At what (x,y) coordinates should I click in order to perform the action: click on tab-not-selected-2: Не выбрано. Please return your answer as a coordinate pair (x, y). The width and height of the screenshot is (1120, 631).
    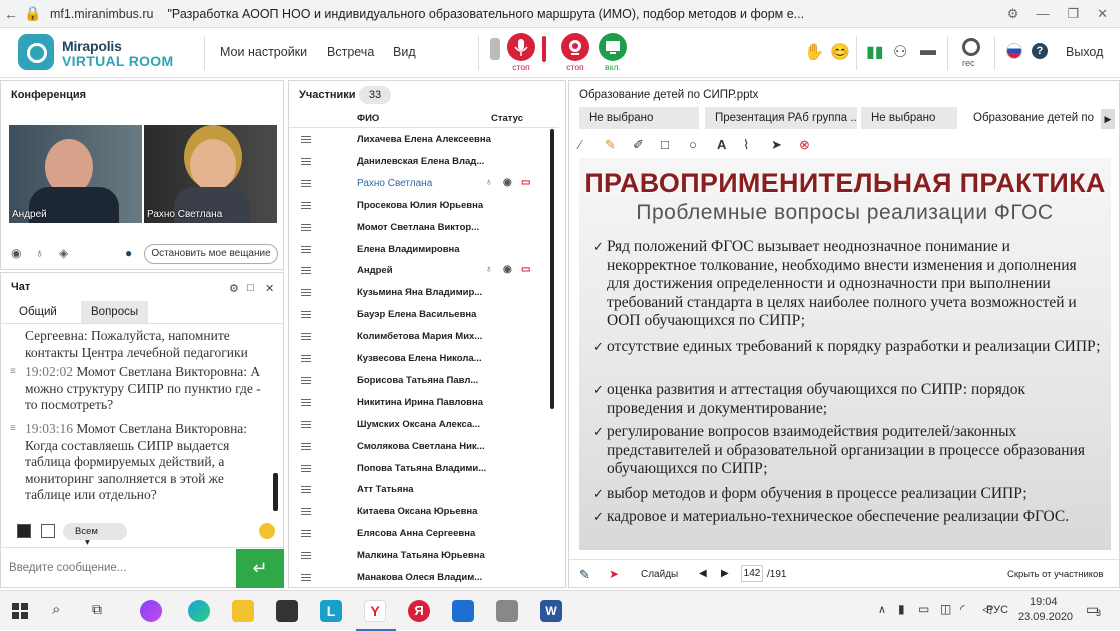
    Looking at the image, I should click on (909, 118).